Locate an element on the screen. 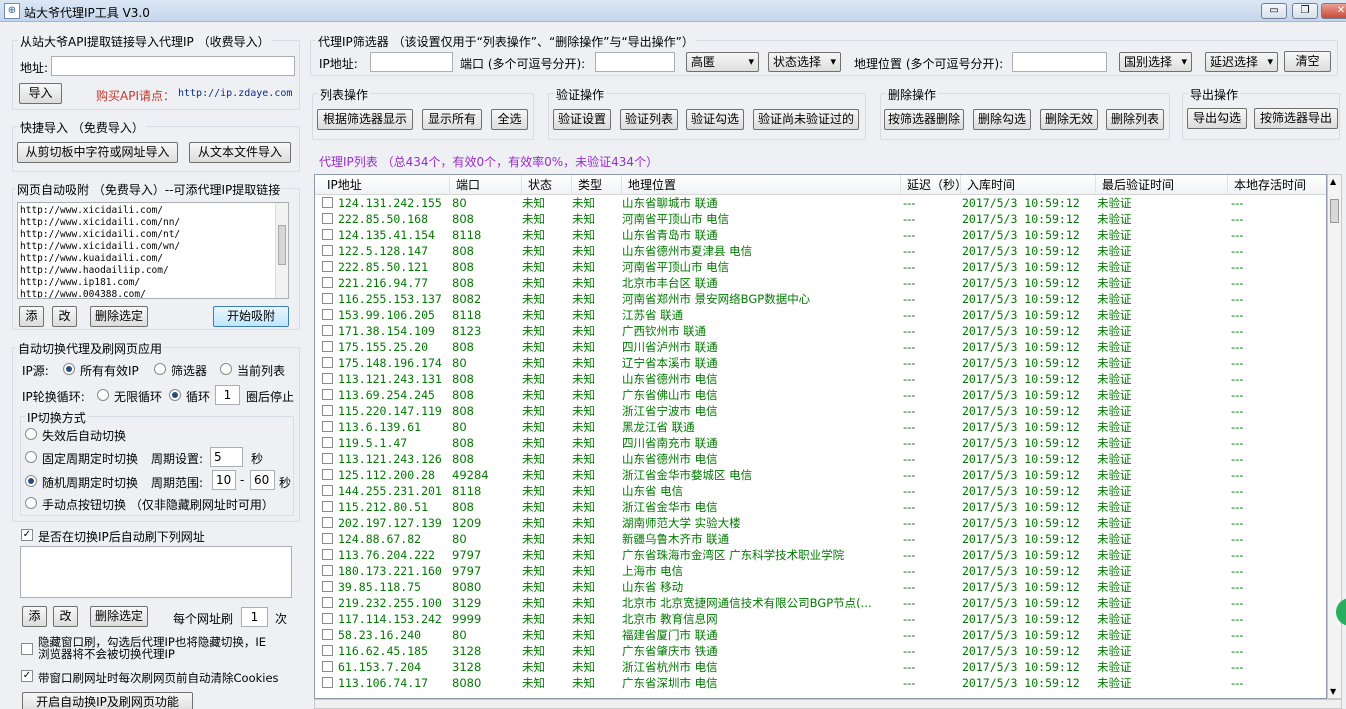 The height and width of the screenshot is (709, 1346). api-address-input is located at coordinates (173, 66).